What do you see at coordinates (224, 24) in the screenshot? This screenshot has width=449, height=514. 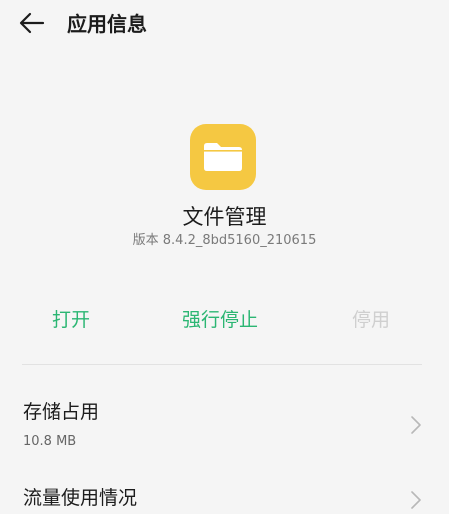 I see `app-bar: 应用信息` at bounding box center [224, 24].